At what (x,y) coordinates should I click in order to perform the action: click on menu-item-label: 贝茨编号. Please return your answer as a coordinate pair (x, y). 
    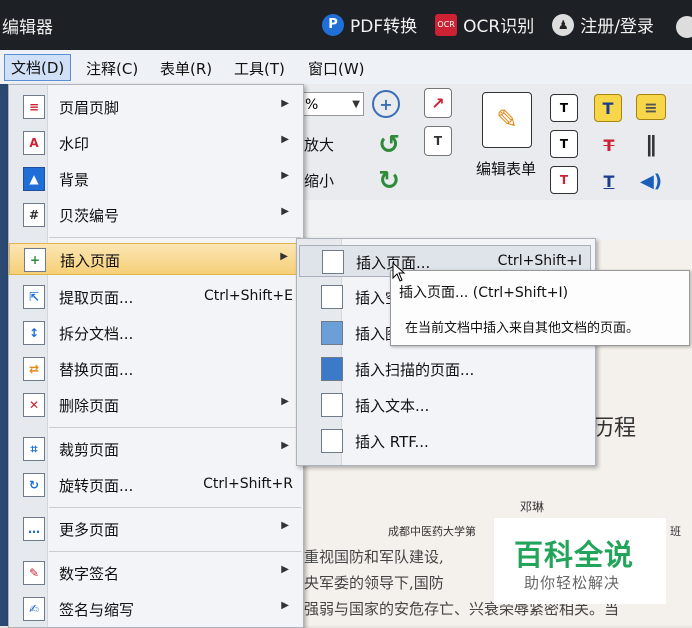
    Looking at the image, I should click on (89, 216).